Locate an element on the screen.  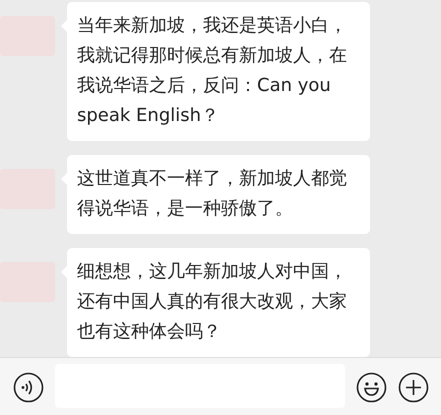
voice-icon is located at coordinates (28, 387).